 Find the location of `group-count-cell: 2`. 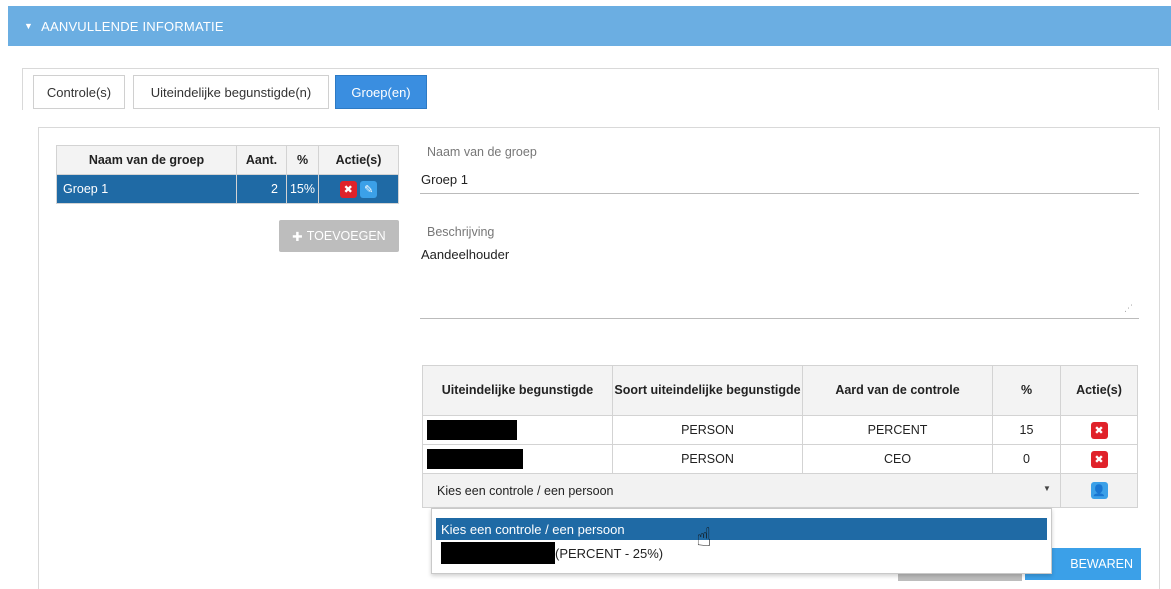

group-count-cell: 2 is located at coordinates (261, 189).